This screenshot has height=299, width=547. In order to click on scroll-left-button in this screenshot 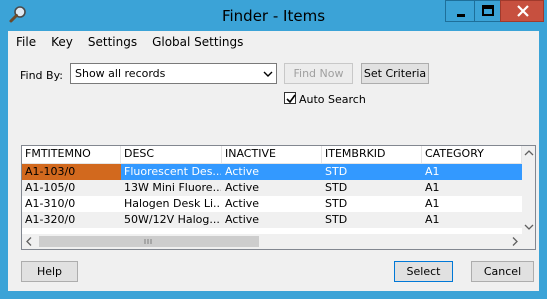, I will do `click(29, 241)`.